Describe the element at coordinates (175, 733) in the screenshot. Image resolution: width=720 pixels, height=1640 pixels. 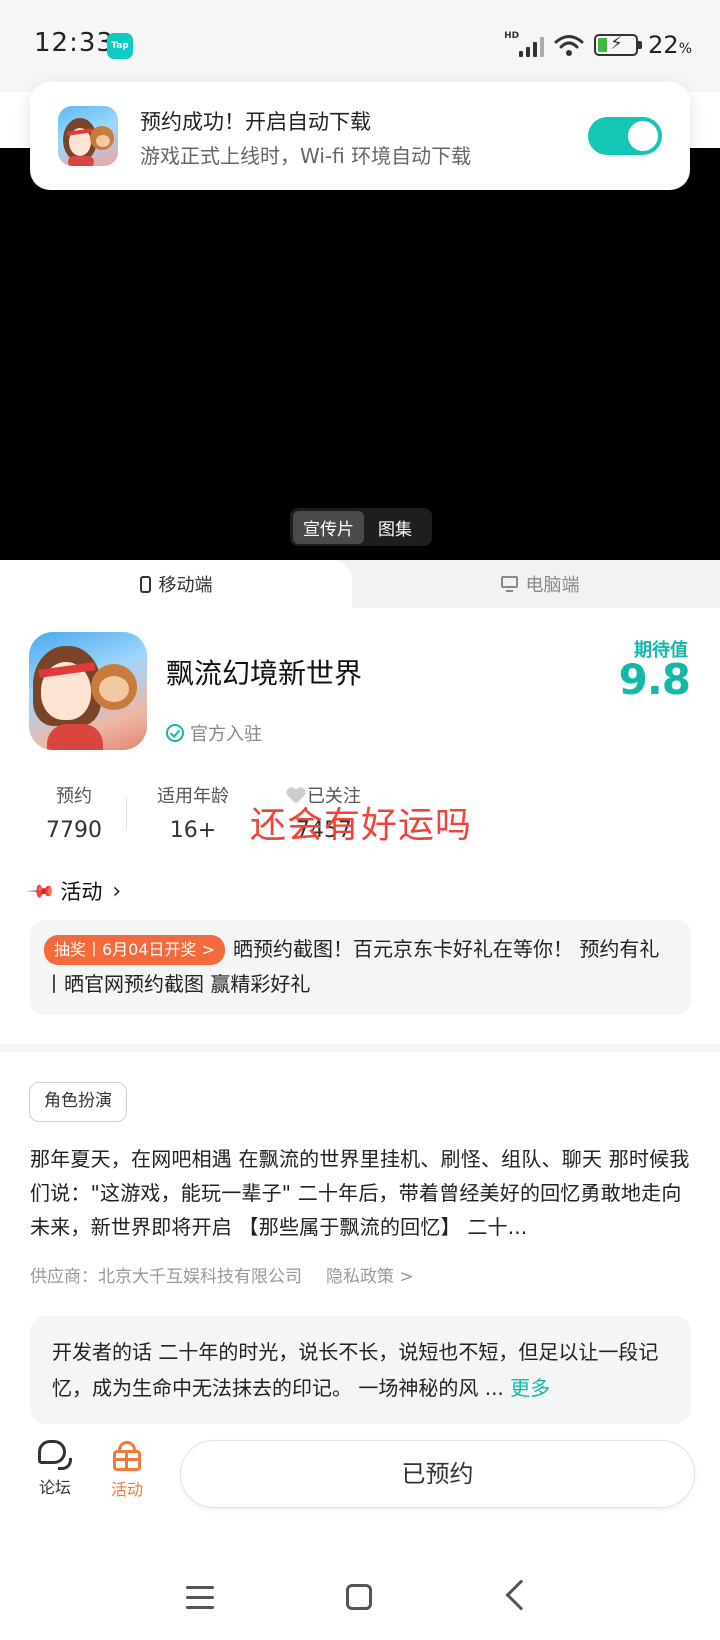
I see `verified-check-icon` at that location.